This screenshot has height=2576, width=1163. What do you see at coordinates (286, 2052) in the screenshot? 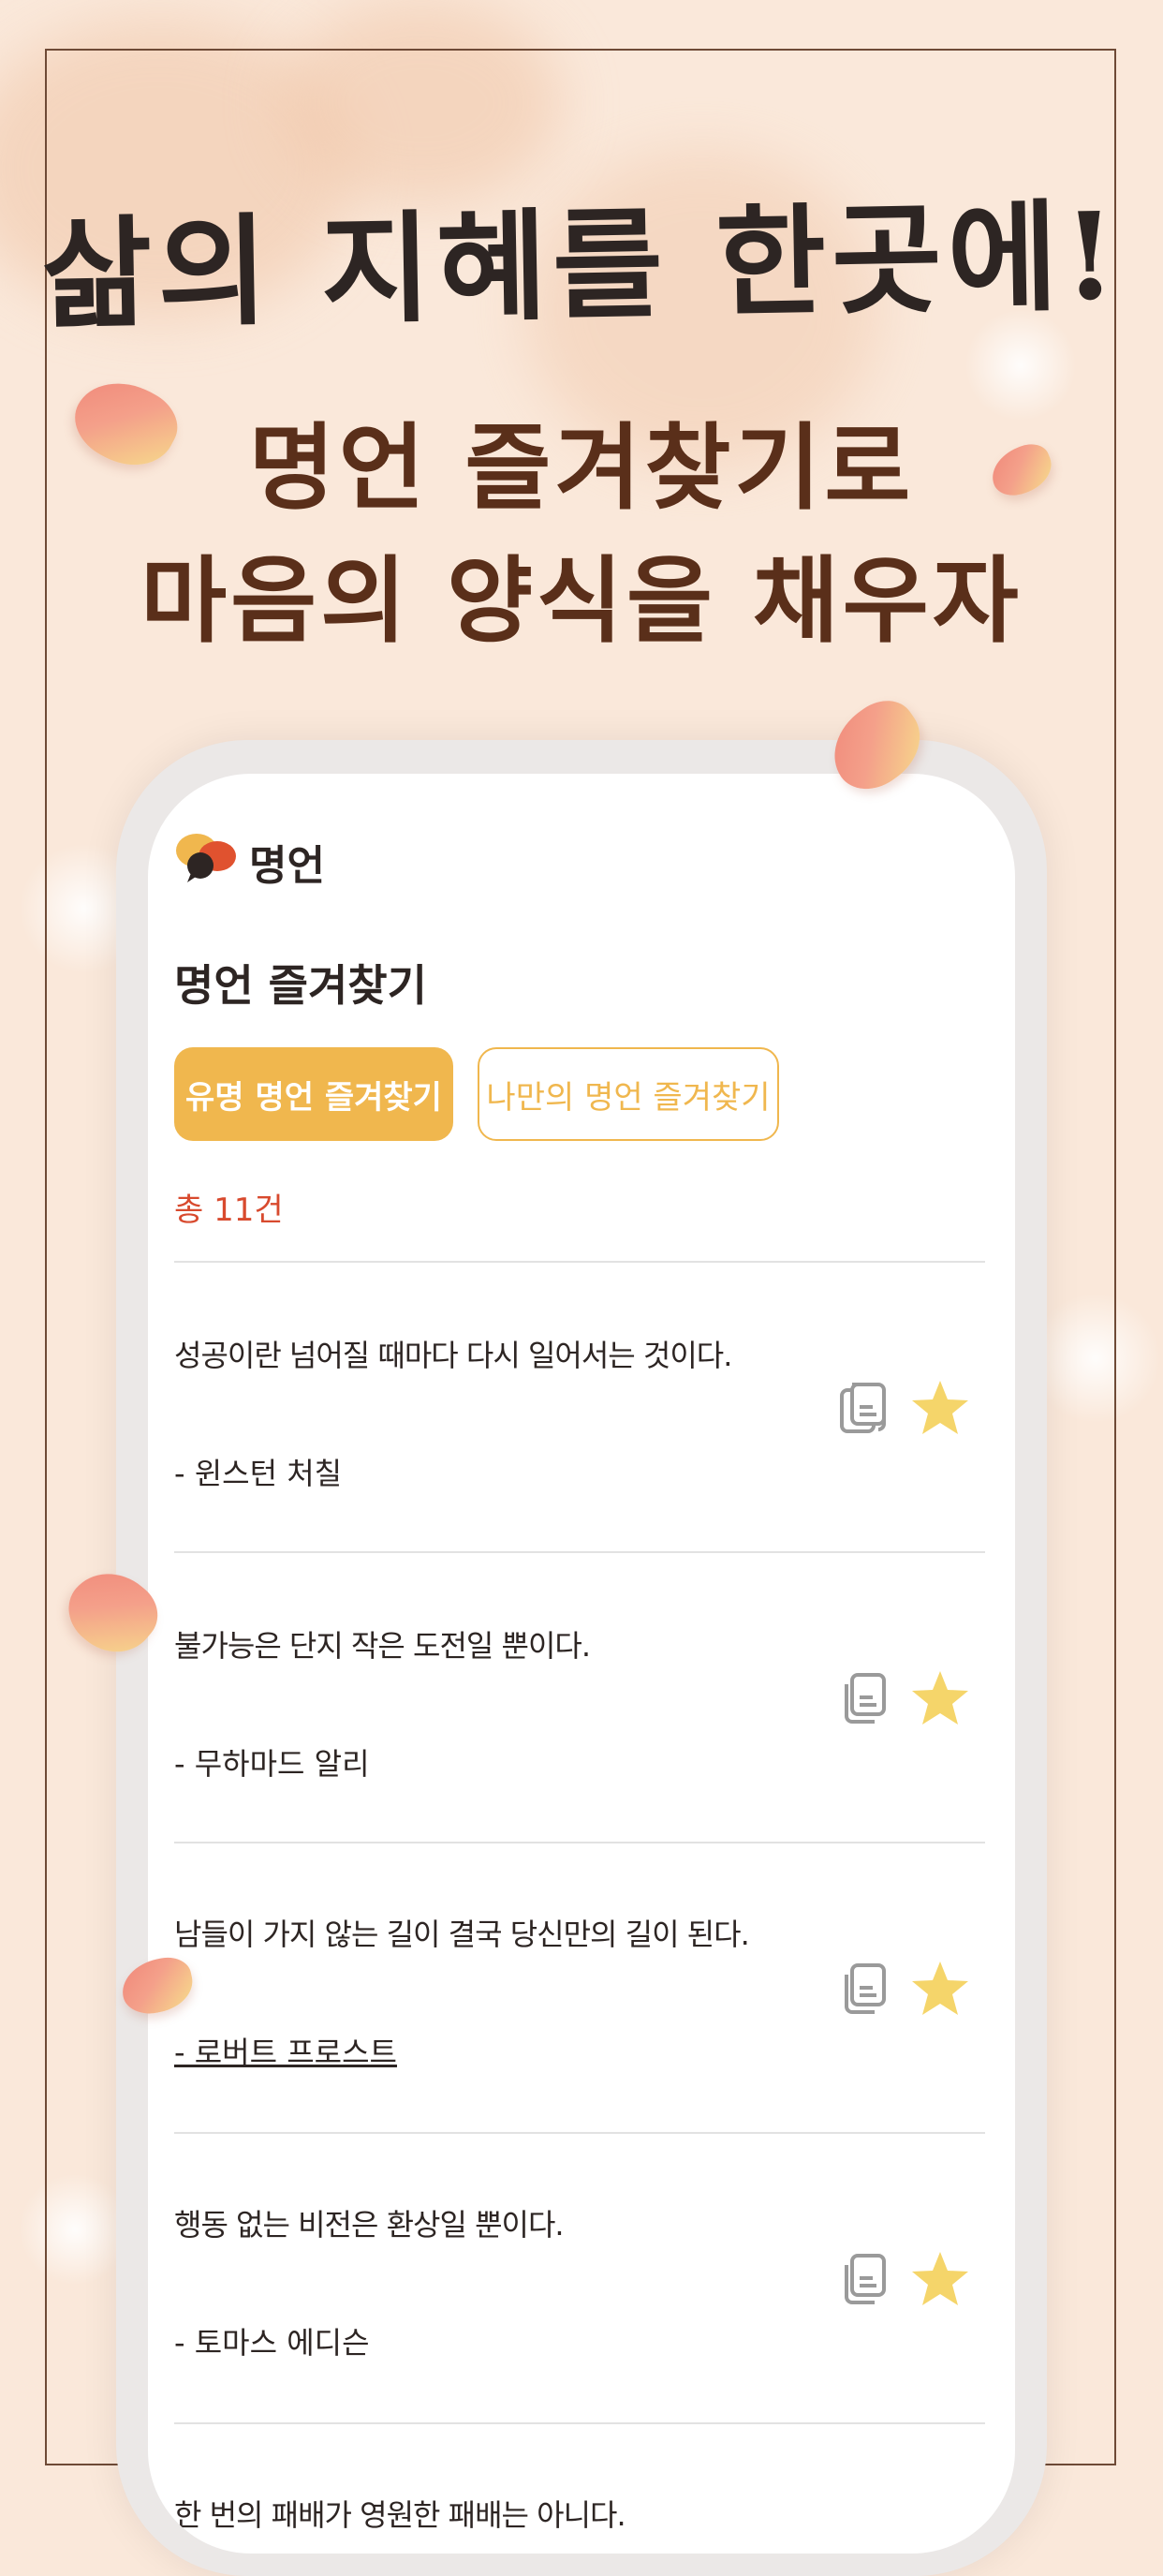
I see `quote-author: - 로버트 프로스트` at bounding box center [286, 2052].